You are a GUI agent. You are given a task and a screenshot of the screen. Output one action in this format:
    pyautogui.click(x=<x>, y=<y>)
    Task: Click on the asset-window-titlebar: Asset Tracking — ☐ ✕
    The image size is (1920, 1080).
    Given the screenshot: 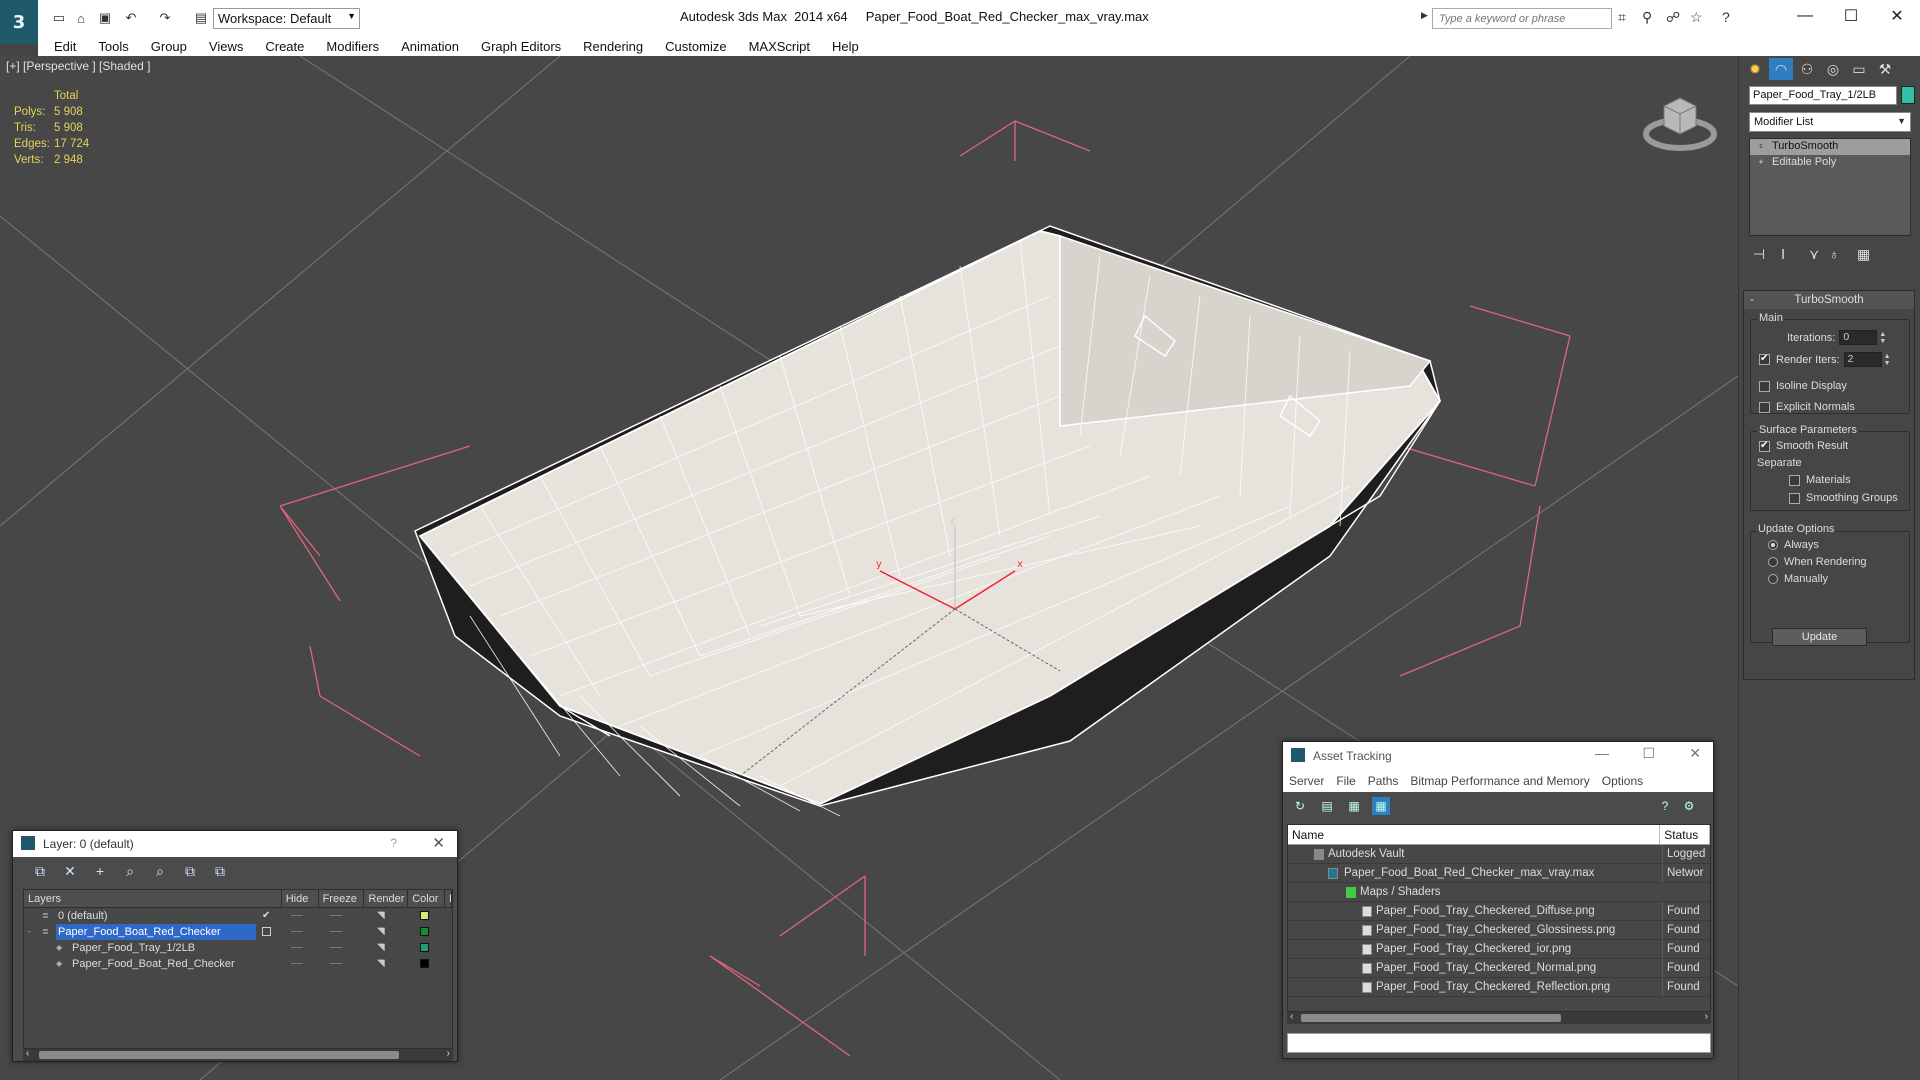 What is the action you would take?
    pyautogui.click(x=1498, y=756)
    